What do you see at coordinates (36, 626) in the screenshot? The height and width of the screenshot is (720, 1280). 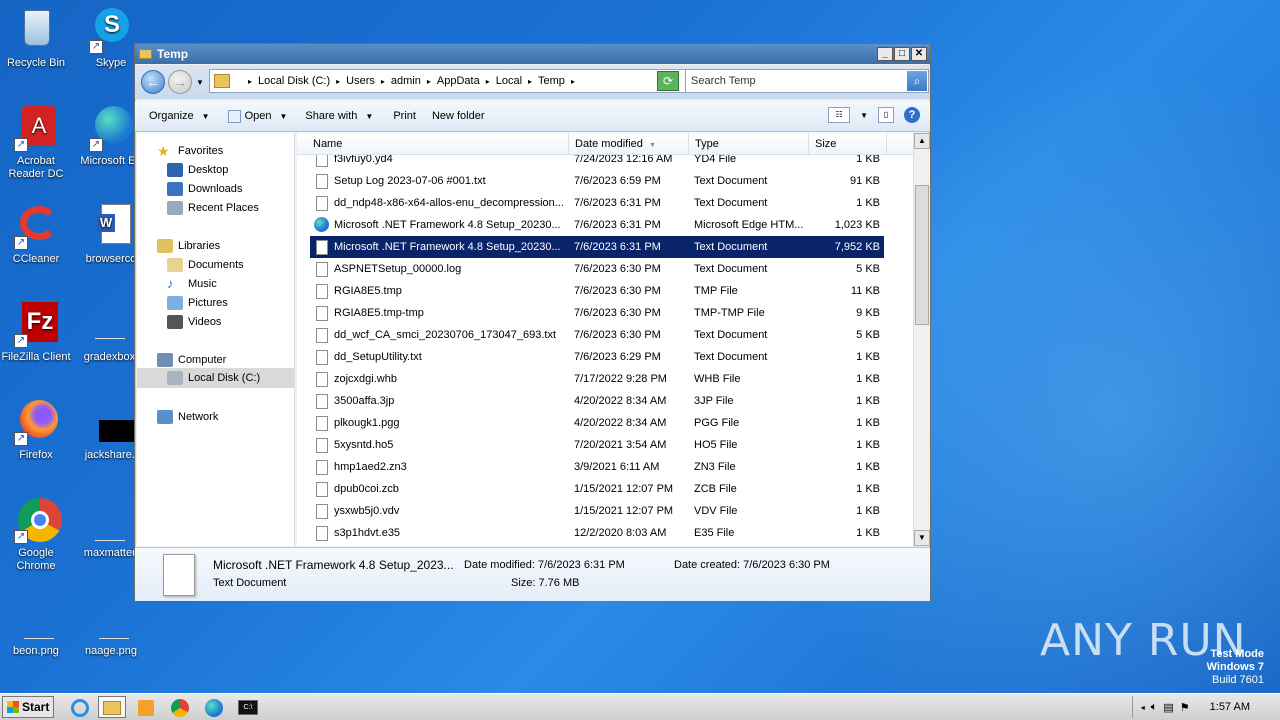 I see `desktop-icon-beon: beon.png` at bounding box center [36, 626].